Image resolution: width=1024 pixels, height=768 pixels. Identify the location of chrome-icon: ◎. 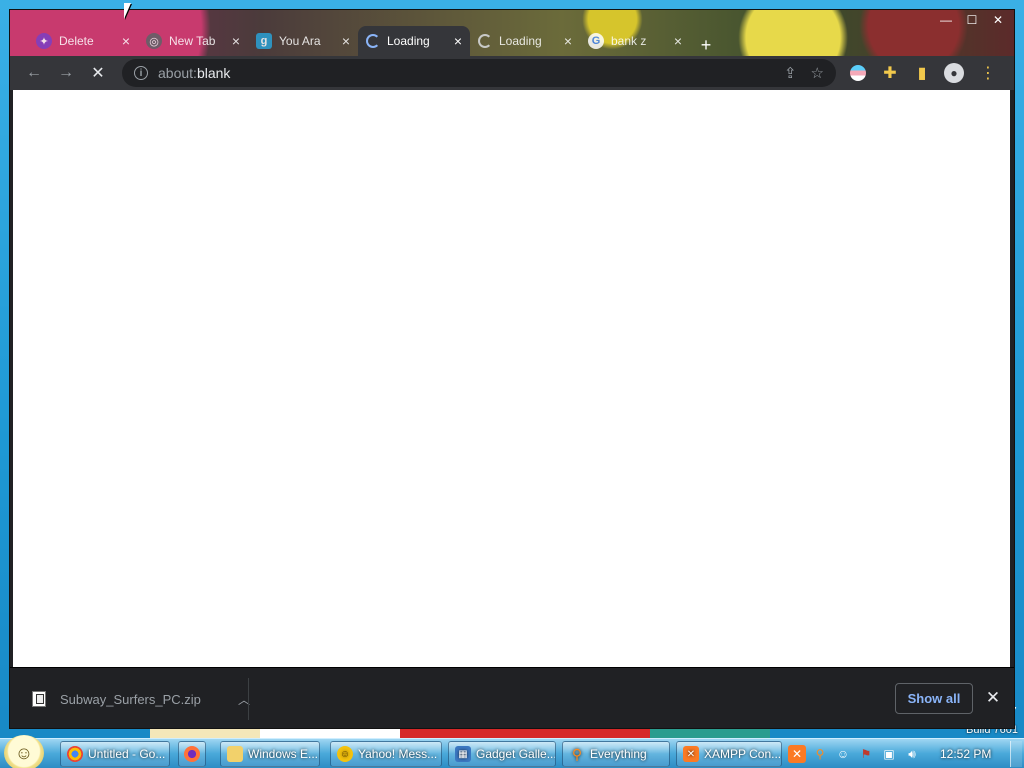
(154, 41).